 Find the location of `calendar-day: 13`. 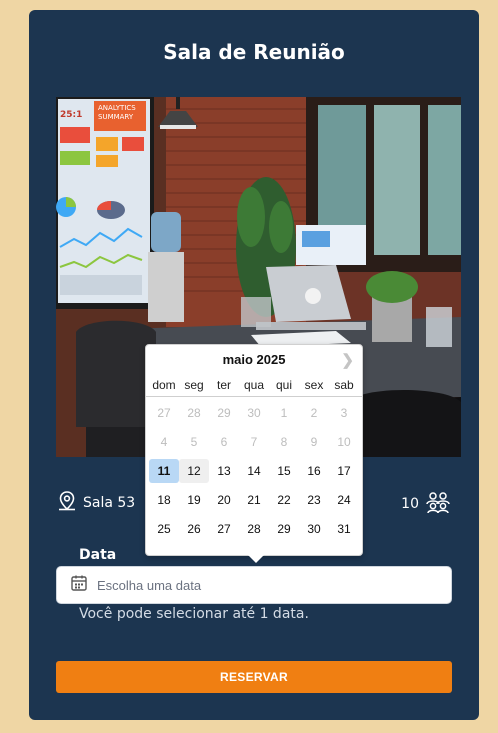

calendar-day: 13 is located at coordinates (224, 471).